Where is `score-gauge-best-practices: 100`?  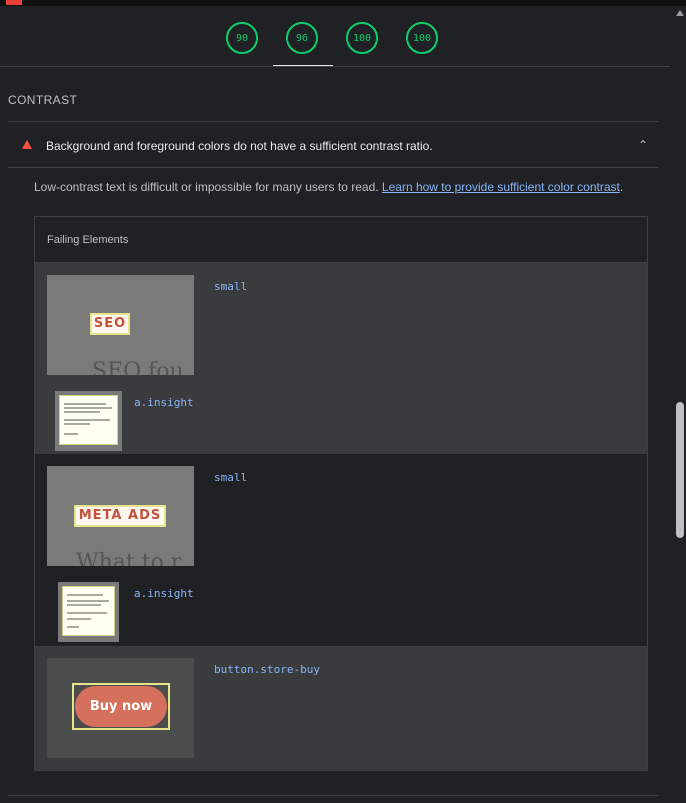 score-gauge-best-practices: 100 is located at coordinates (362, 38).